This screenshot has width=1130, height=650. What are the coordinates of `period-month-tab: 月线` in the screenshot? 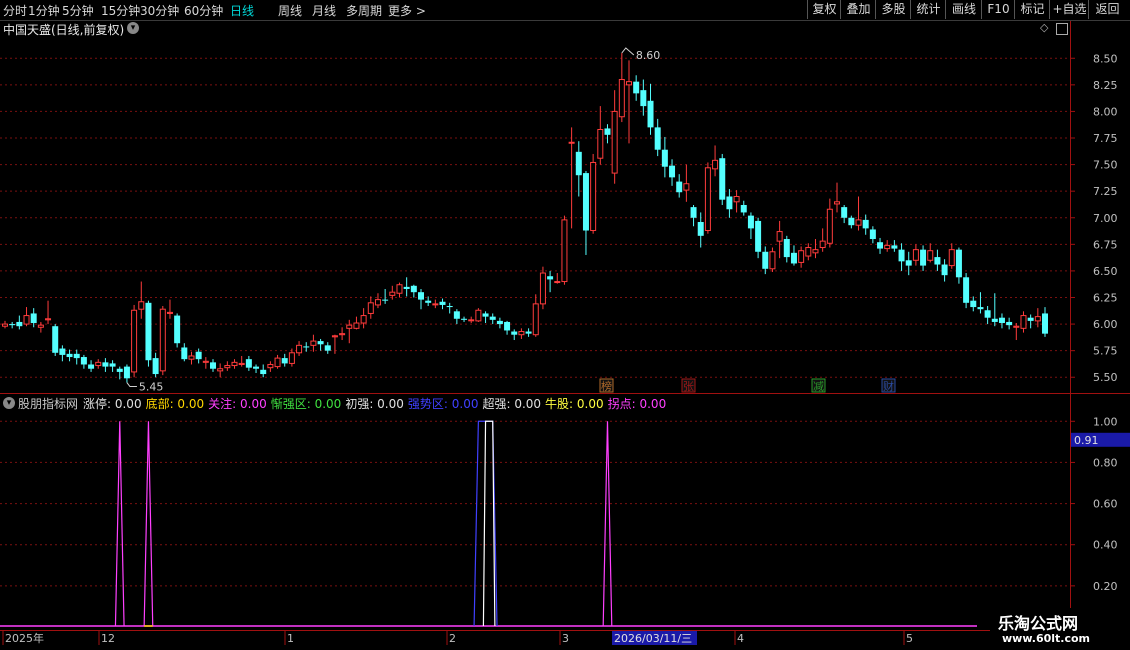 It's located at (324, 10).